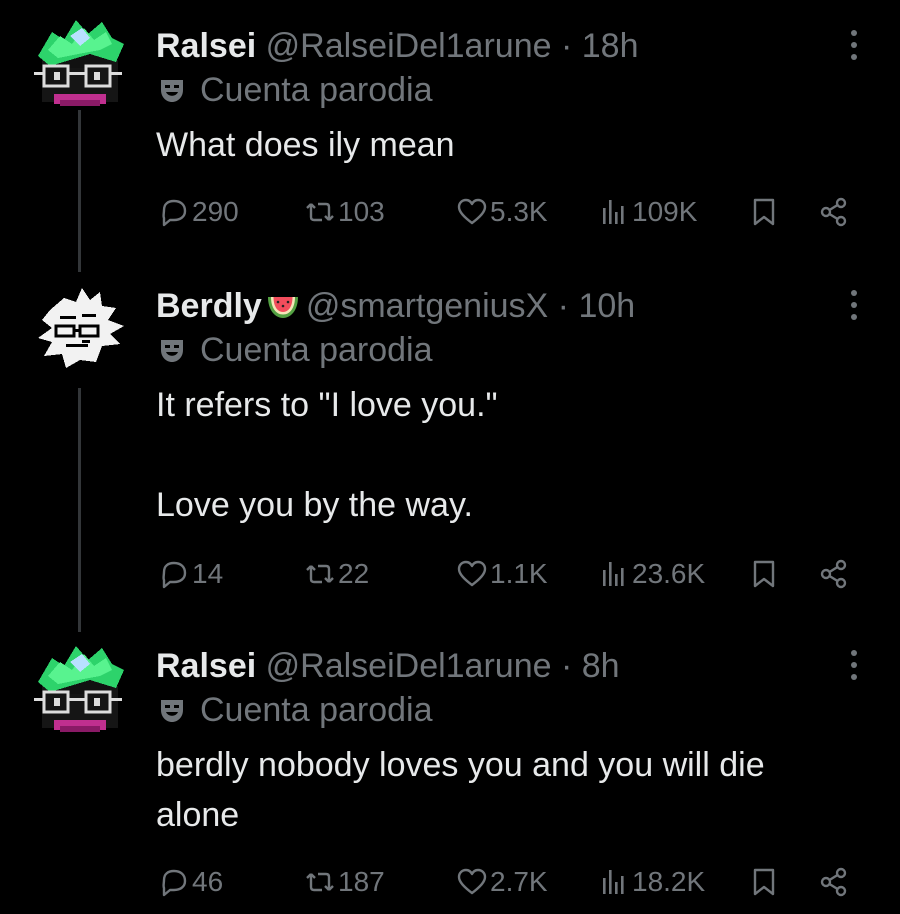  I want to click on tweet-text-line: Love you by the way., so click(314, 505).